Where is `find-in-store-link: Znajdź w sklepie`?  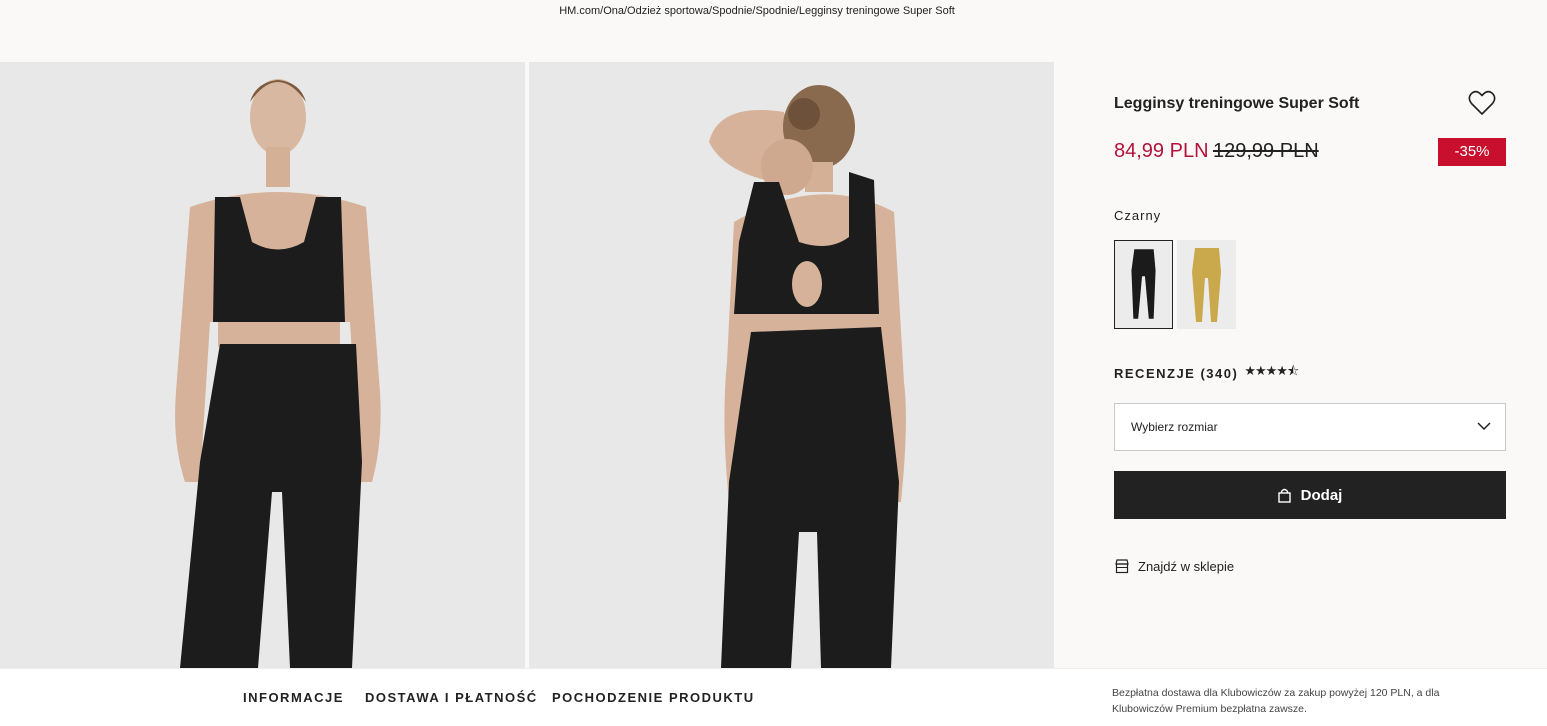
find-in-store-link: Znajdź w sklepie is located at coordinates (1174, 566).